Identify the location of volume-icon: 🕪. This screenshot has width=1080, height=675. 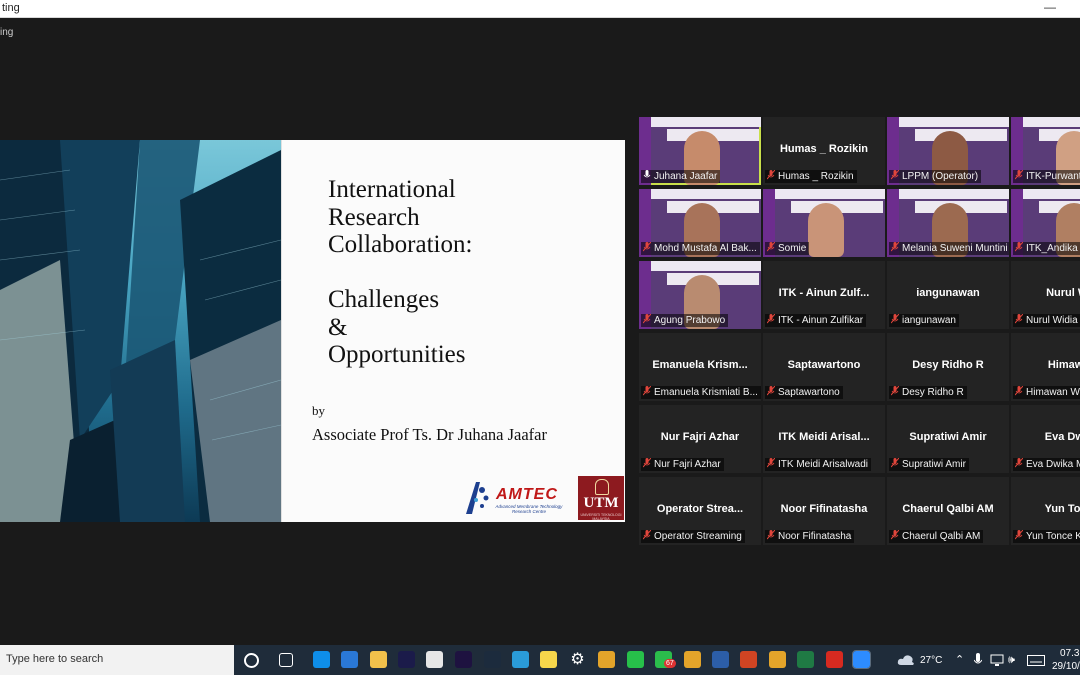
(1011, 660).